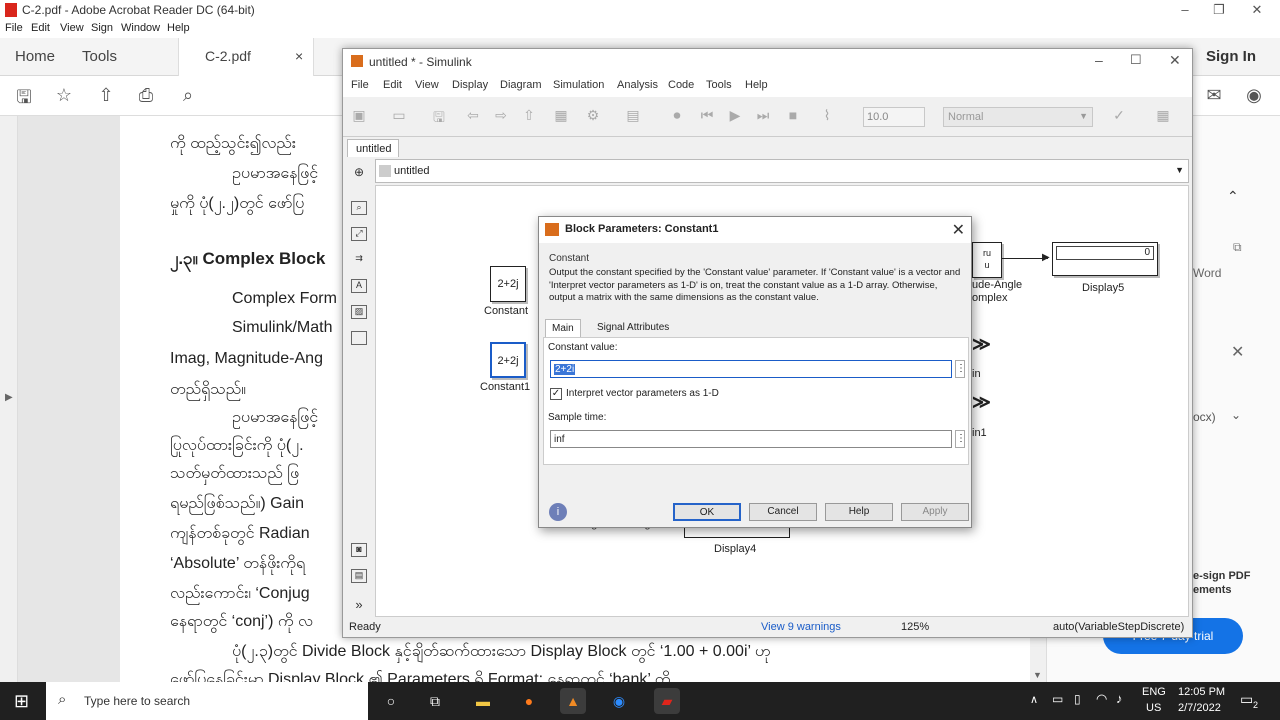  Describe the element at coordinates (529, 701) in the screenshot. I see `firefox-icon: ●` at that location.